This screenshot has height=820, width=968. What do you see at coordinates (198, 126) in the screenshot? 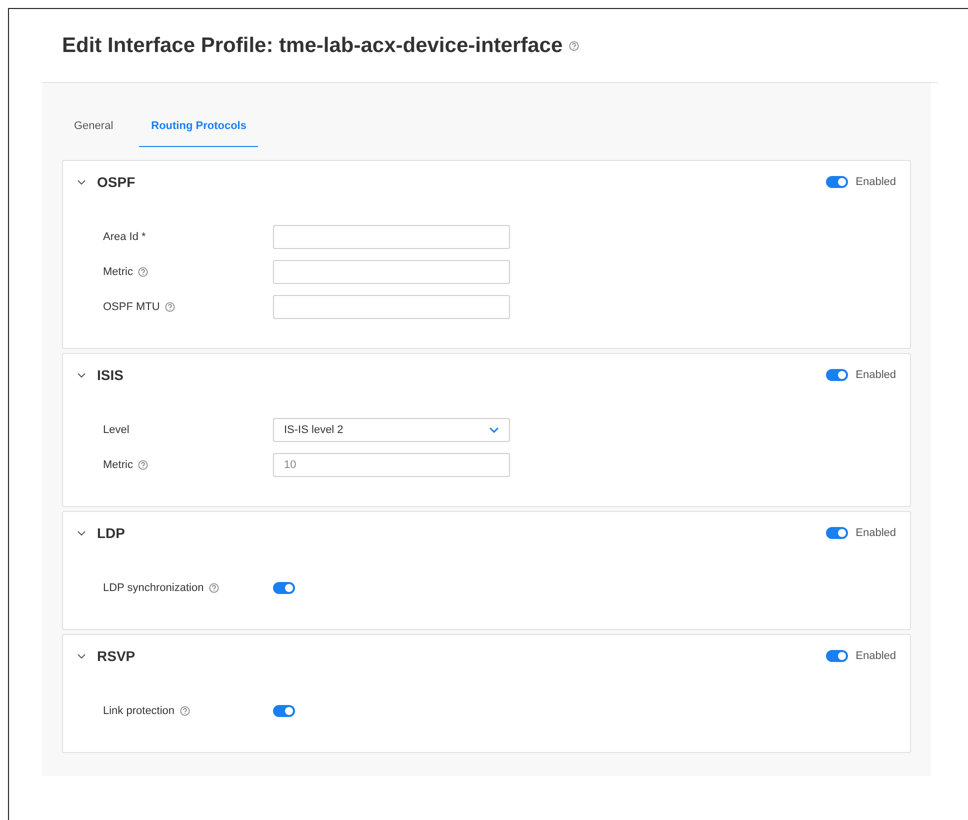
I see `tab: Routing Protocols` at bounding box center [198, 126].